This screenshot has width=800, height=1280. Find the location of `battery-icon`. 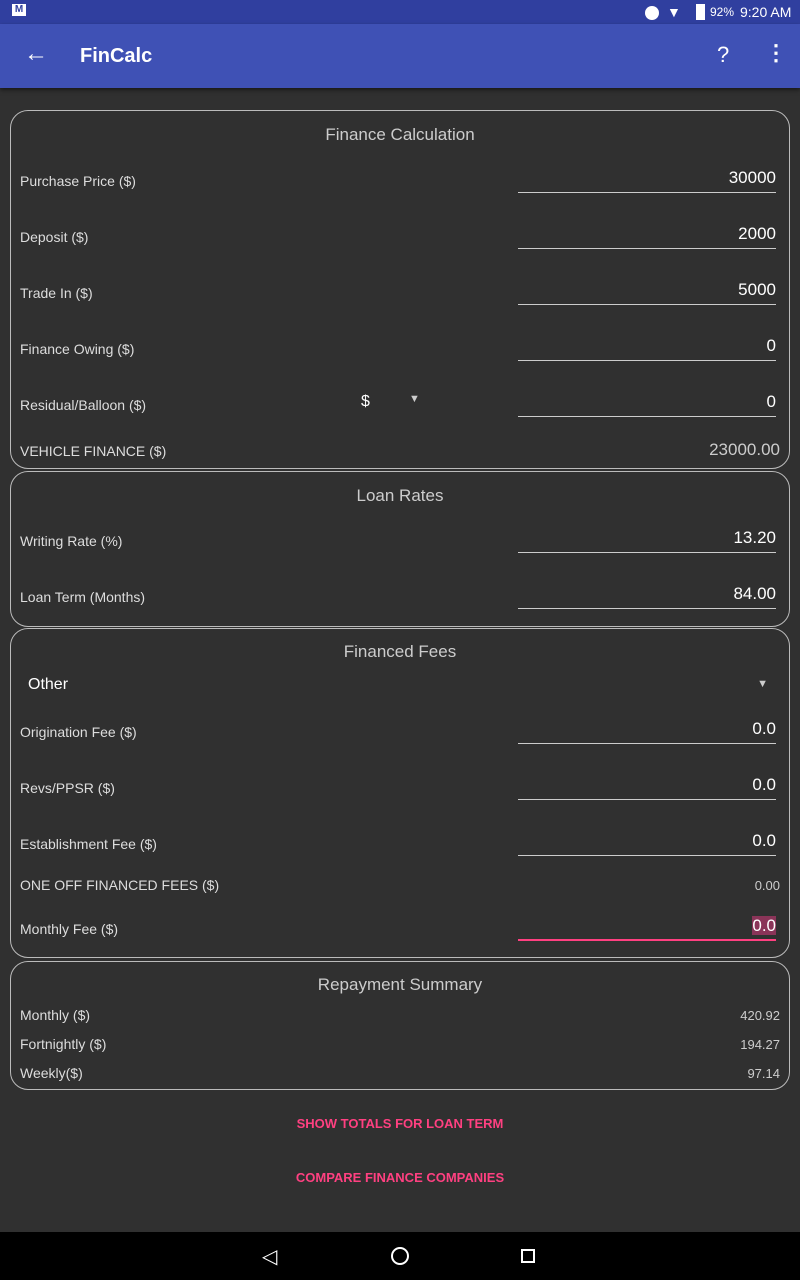

battery-icon is located at coordinates (700, 12).